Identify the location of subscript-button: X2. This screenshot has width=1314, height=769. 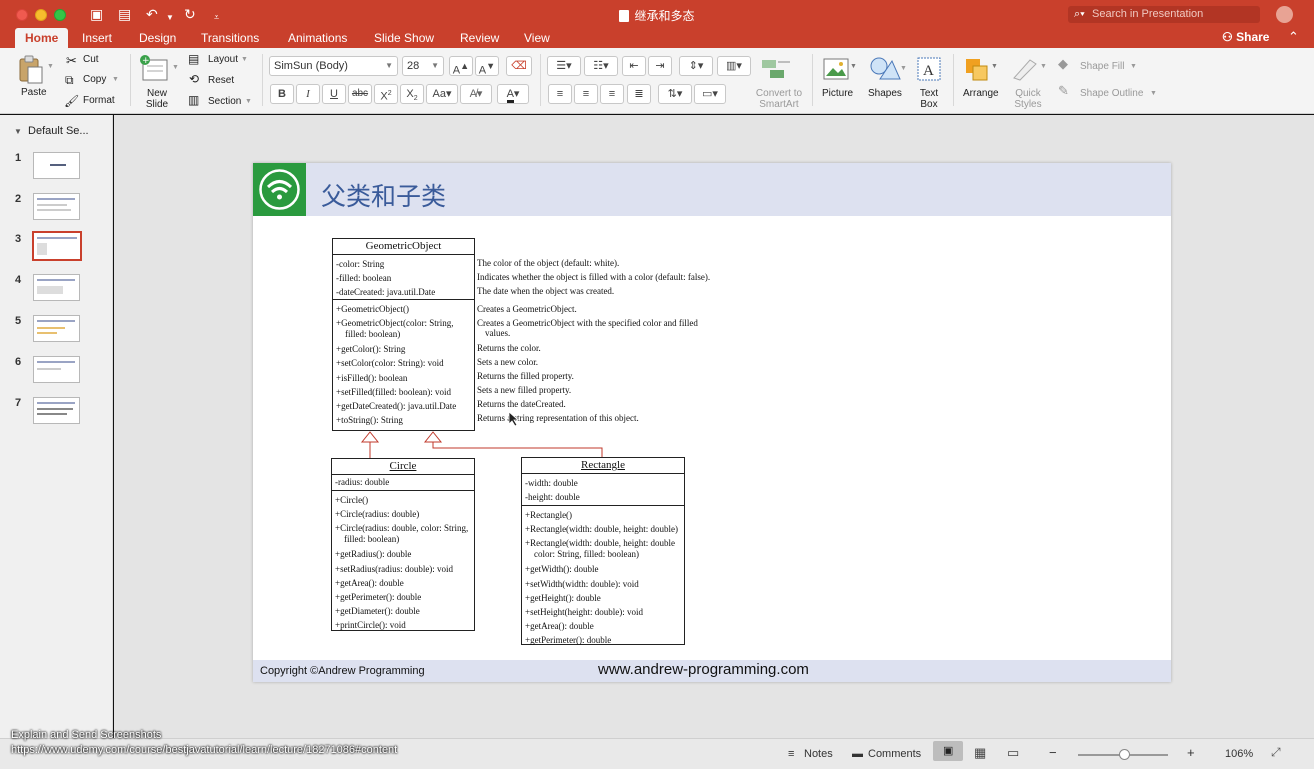
(412, 94).